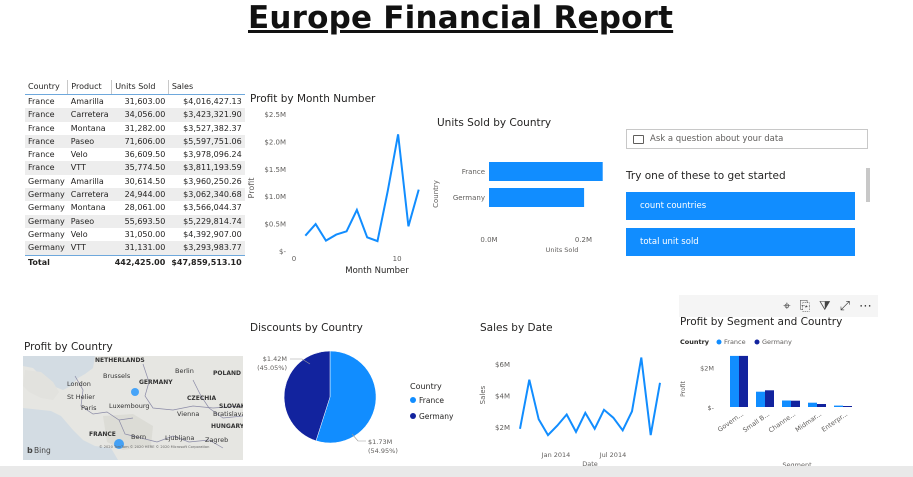 The image size is (913, 477). Describe the element at coordinates (120, 360) in the screenshot. I see `map-label: NETHERLANDS` at that location.